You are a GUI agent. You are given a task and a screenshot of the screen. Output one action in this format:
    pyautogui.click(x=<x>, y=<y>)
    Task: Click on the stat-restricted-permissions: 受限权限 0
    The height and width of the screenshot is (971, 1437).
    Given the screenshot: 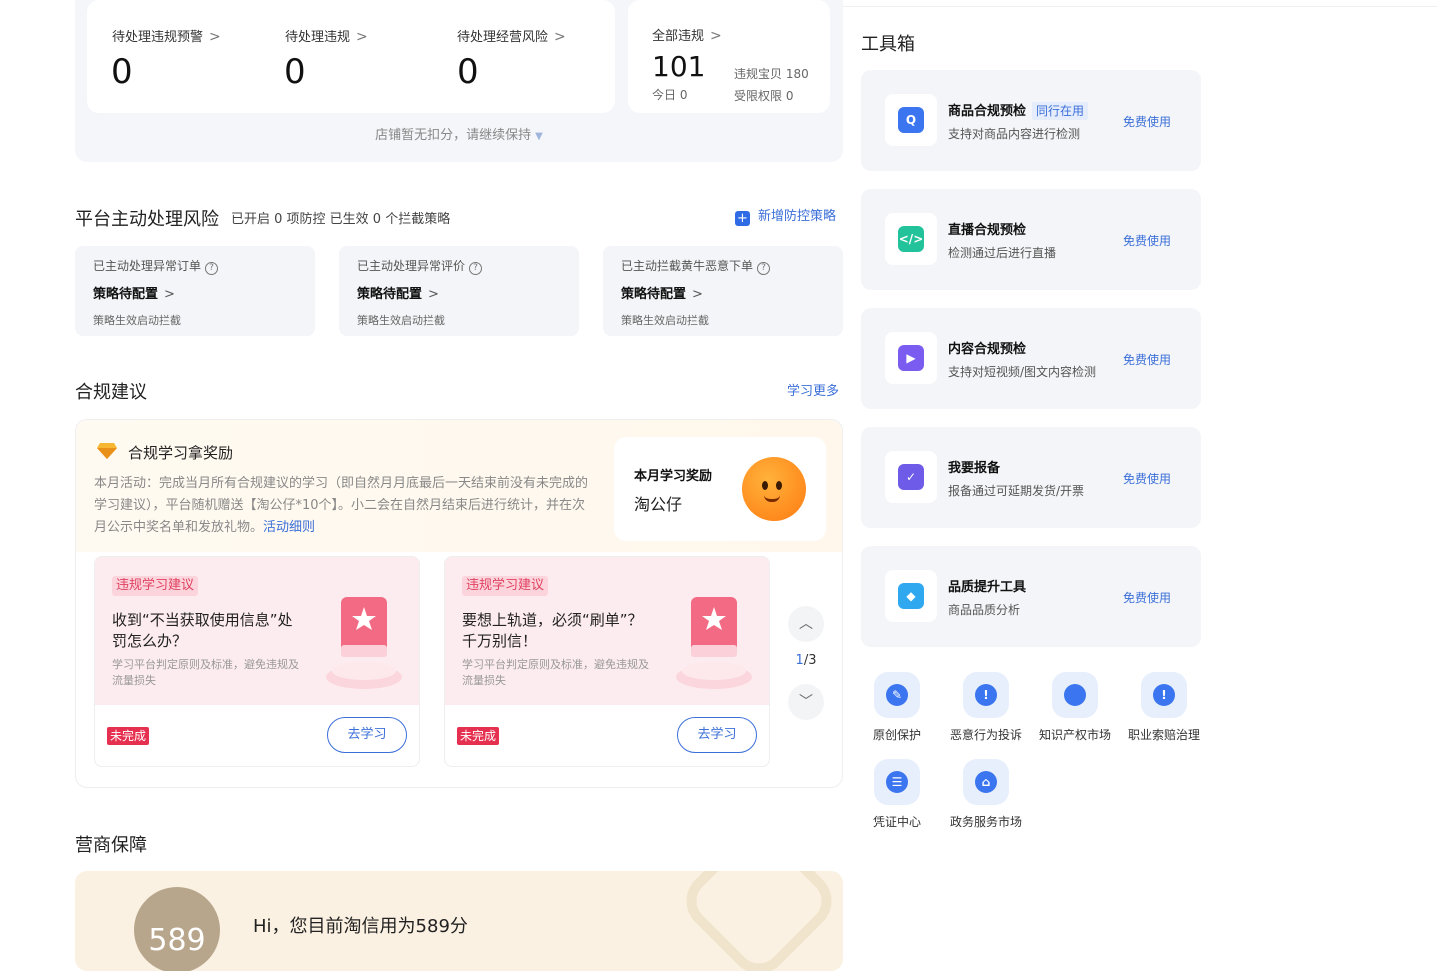 What is the action you would take?
    pyautogui.click(x=764, y=96)
    